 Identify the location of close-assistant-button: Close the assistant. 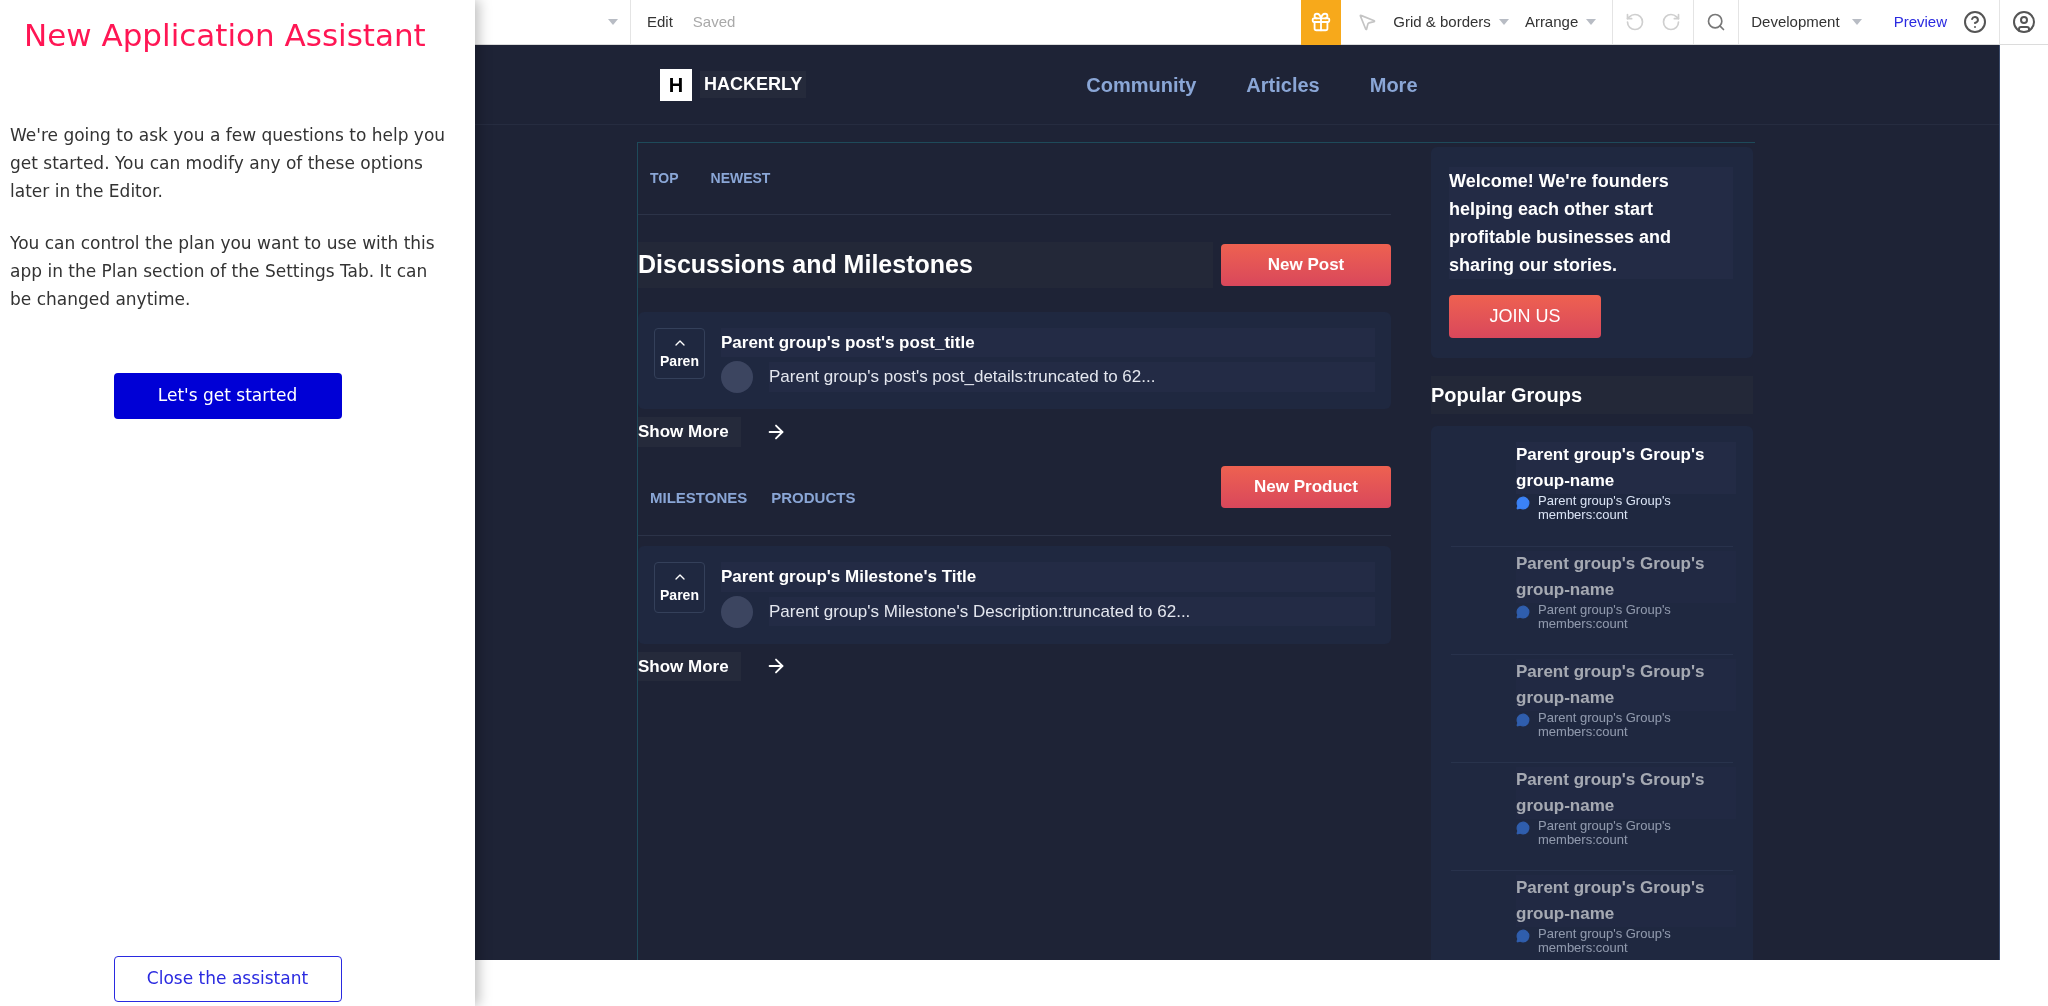
(227, 979).